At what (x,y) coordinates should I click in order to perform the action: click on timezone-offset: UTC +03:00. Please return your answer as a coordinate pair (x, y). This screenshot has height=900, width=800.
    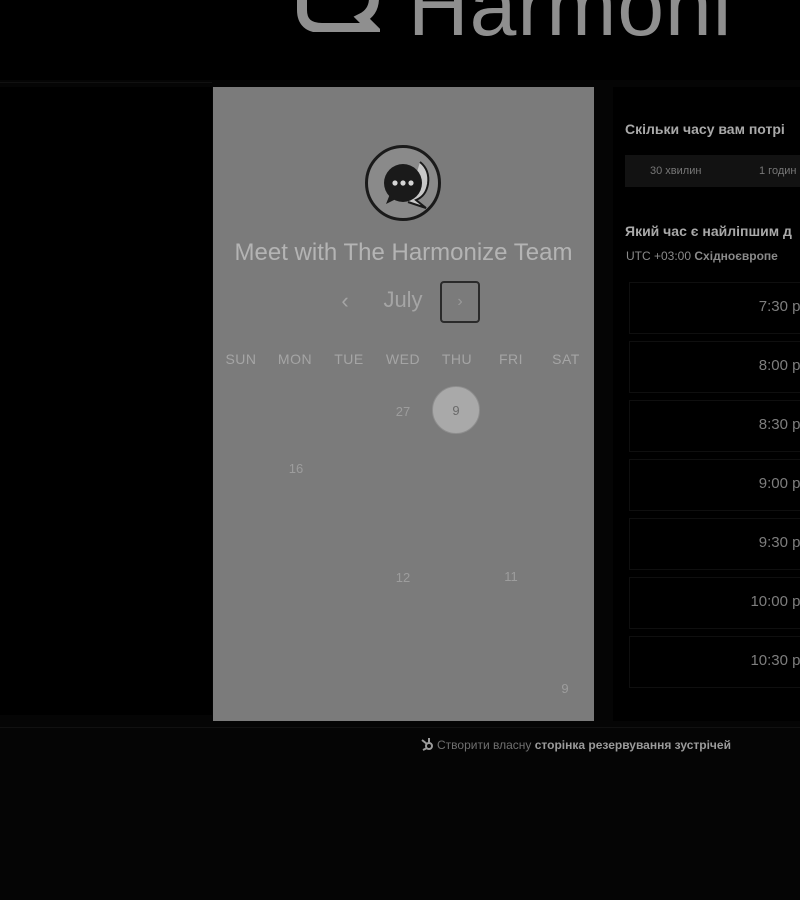
    Looking at the image, I should click on (659, 256).